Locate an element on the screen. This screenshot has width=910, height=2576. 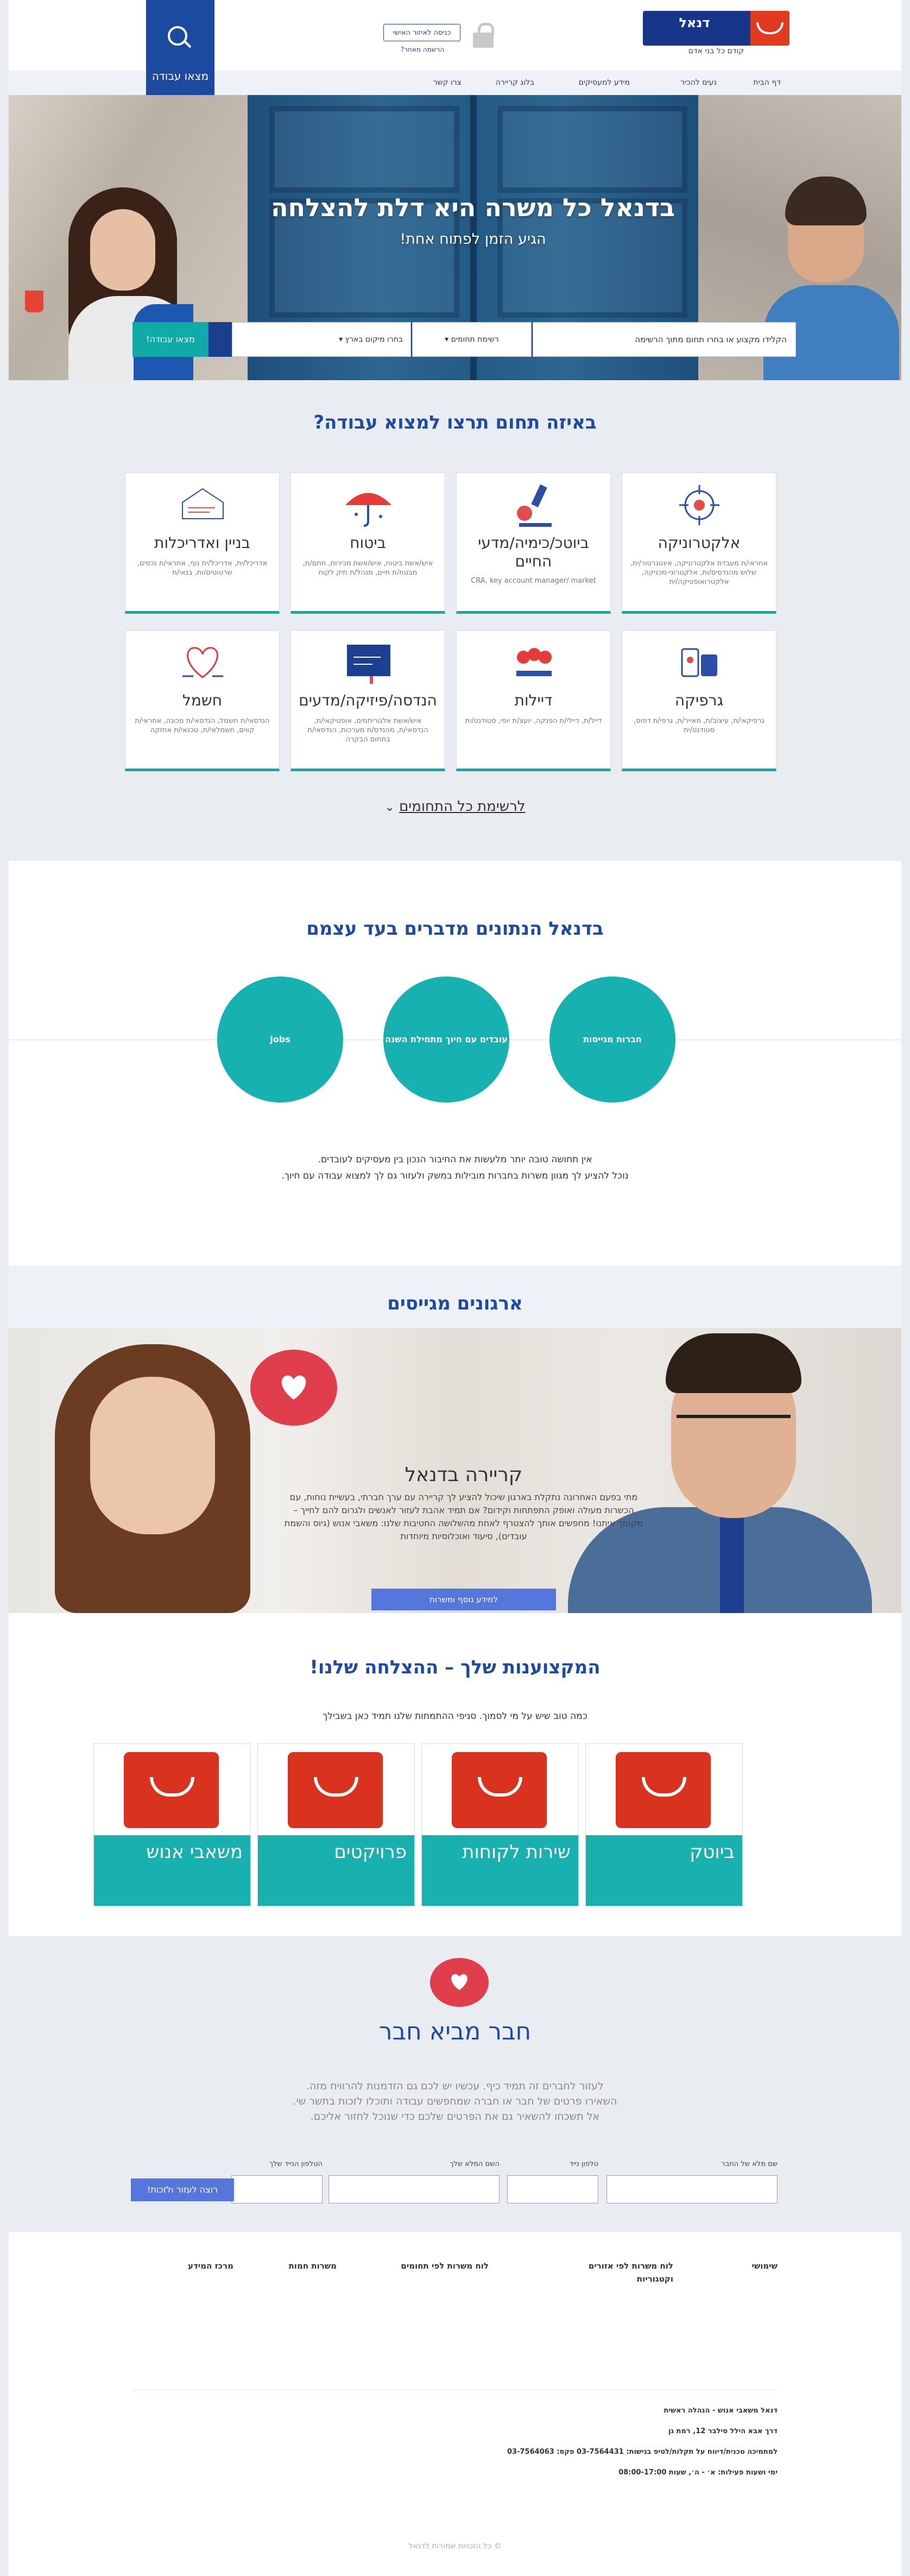
keyword-input: הקלידו מקצוע או בחרו תחום מתוך הרשימה is located at coordinates (664, 340).